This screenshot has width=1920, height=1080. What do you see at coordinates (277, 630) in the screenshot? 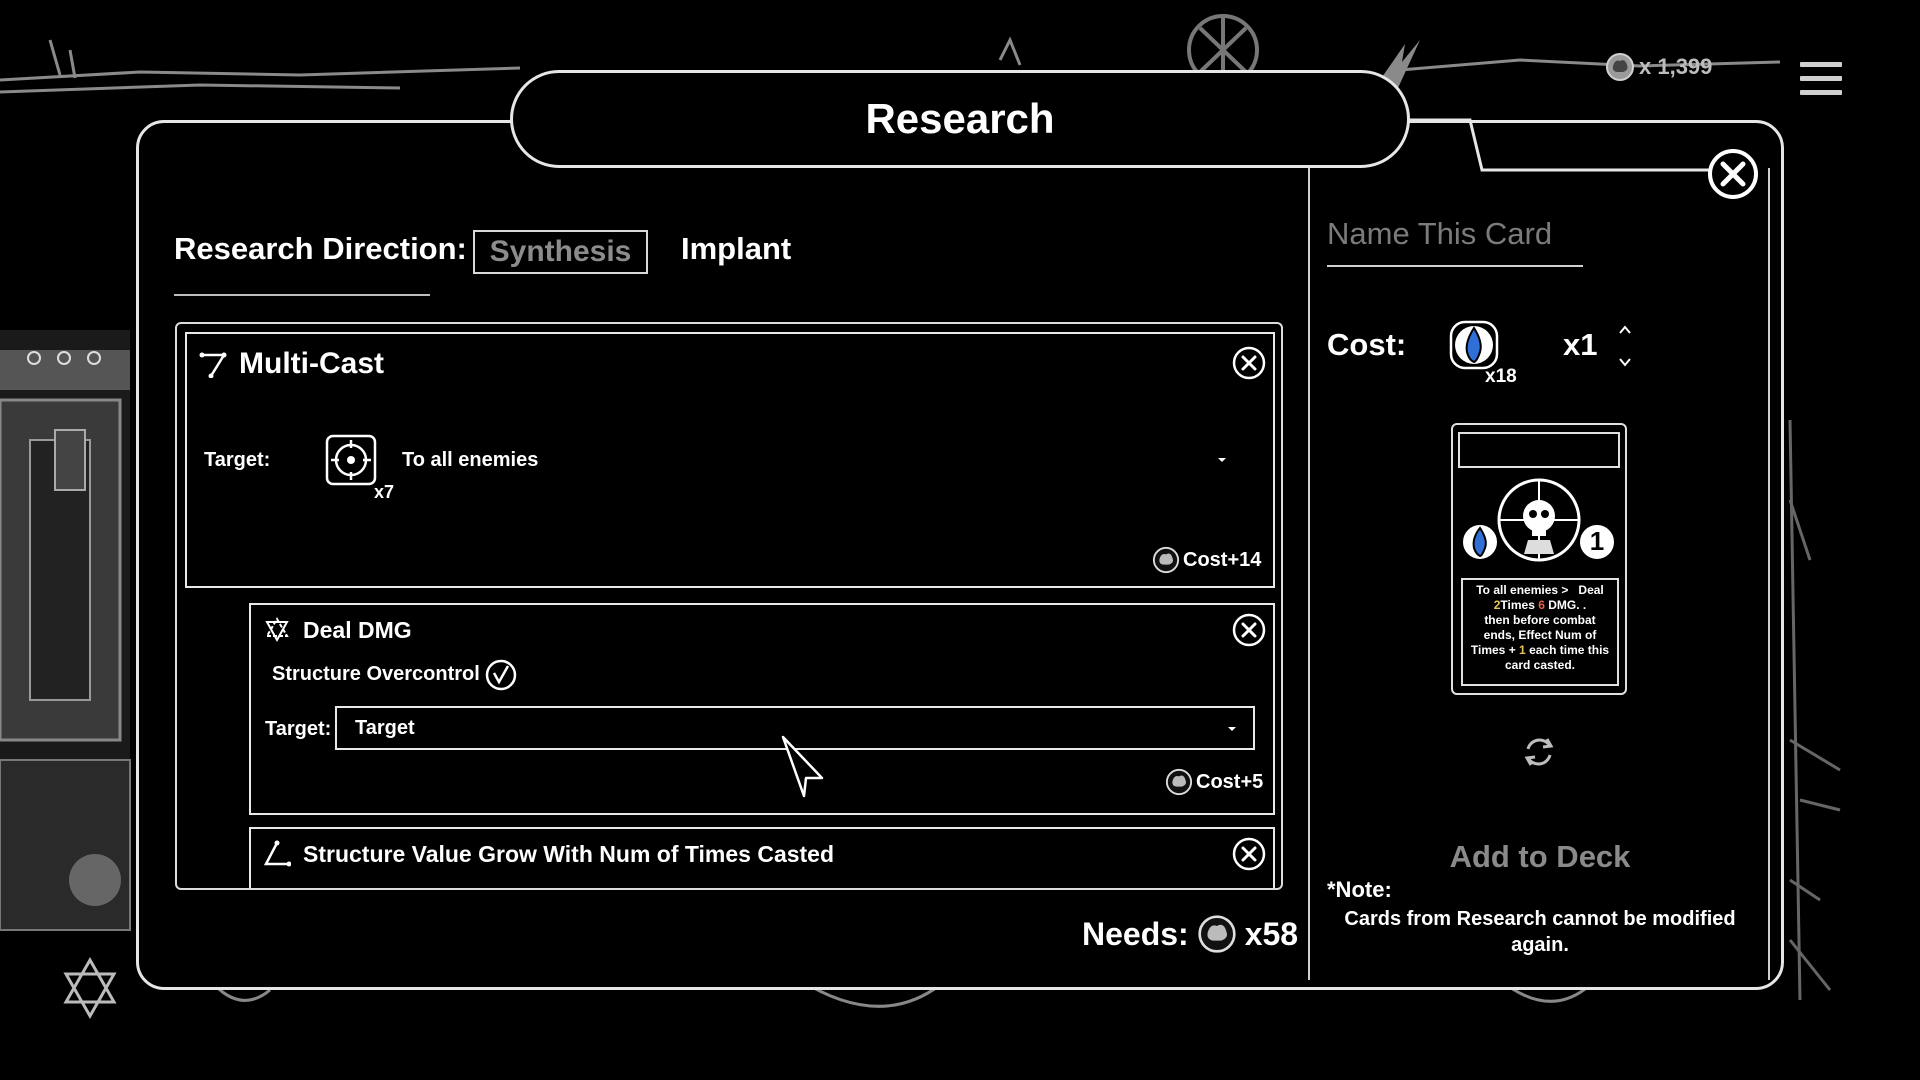
I see `deal-dmg-icon` at bounding box center [277, 630].